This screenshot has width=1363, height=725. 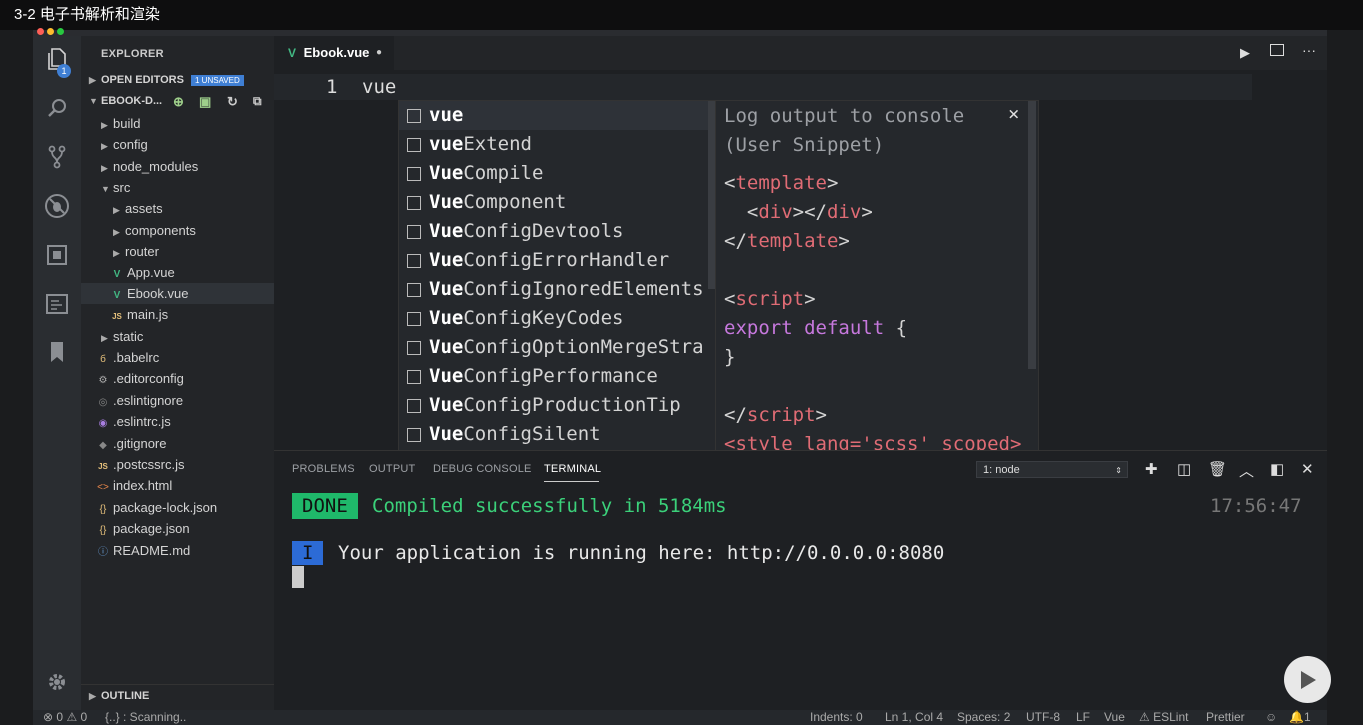 What do you see at coordinates (1225, 717) in the screenshot?
I see `prettier-status: Prettier` at bounding box center [1225, 717].